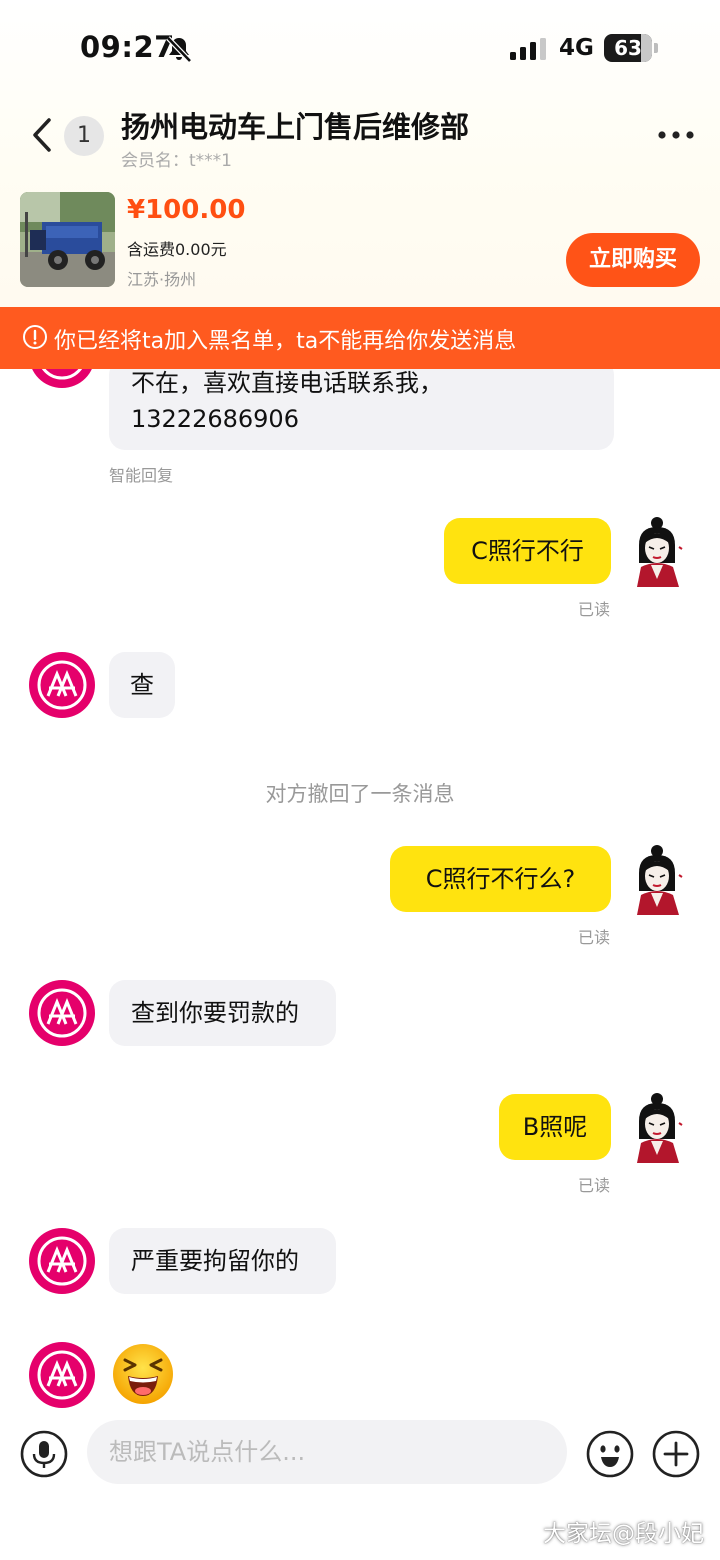 The image size is (720, 1560). What do you see at coordinates (676, 135) in the screenshot?
I see `more-options-icon` at bounding box center [676, 135].